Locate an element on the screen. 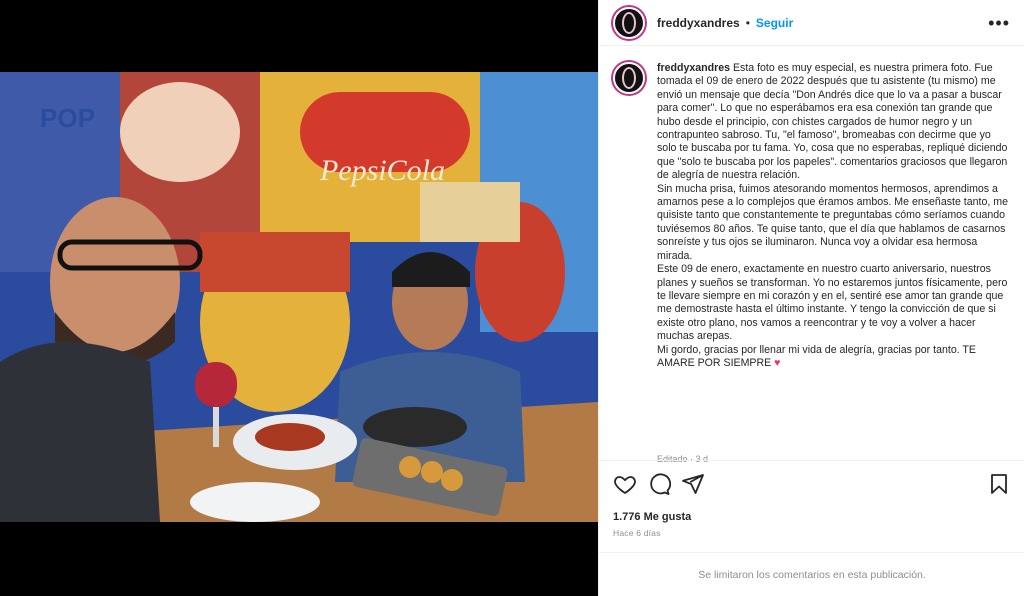  likes-count: 1.776 Me gusta is located at coordinates (812, 517).